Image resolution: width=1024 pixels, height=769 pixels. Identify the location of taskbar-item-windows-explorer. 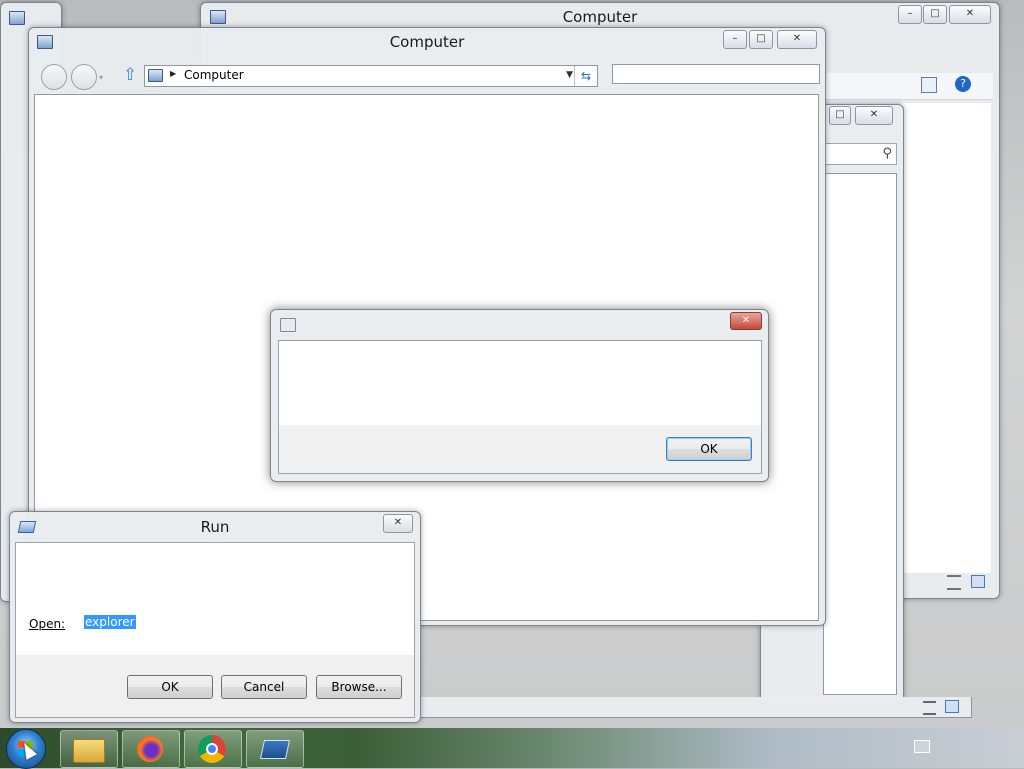
(89, 749).